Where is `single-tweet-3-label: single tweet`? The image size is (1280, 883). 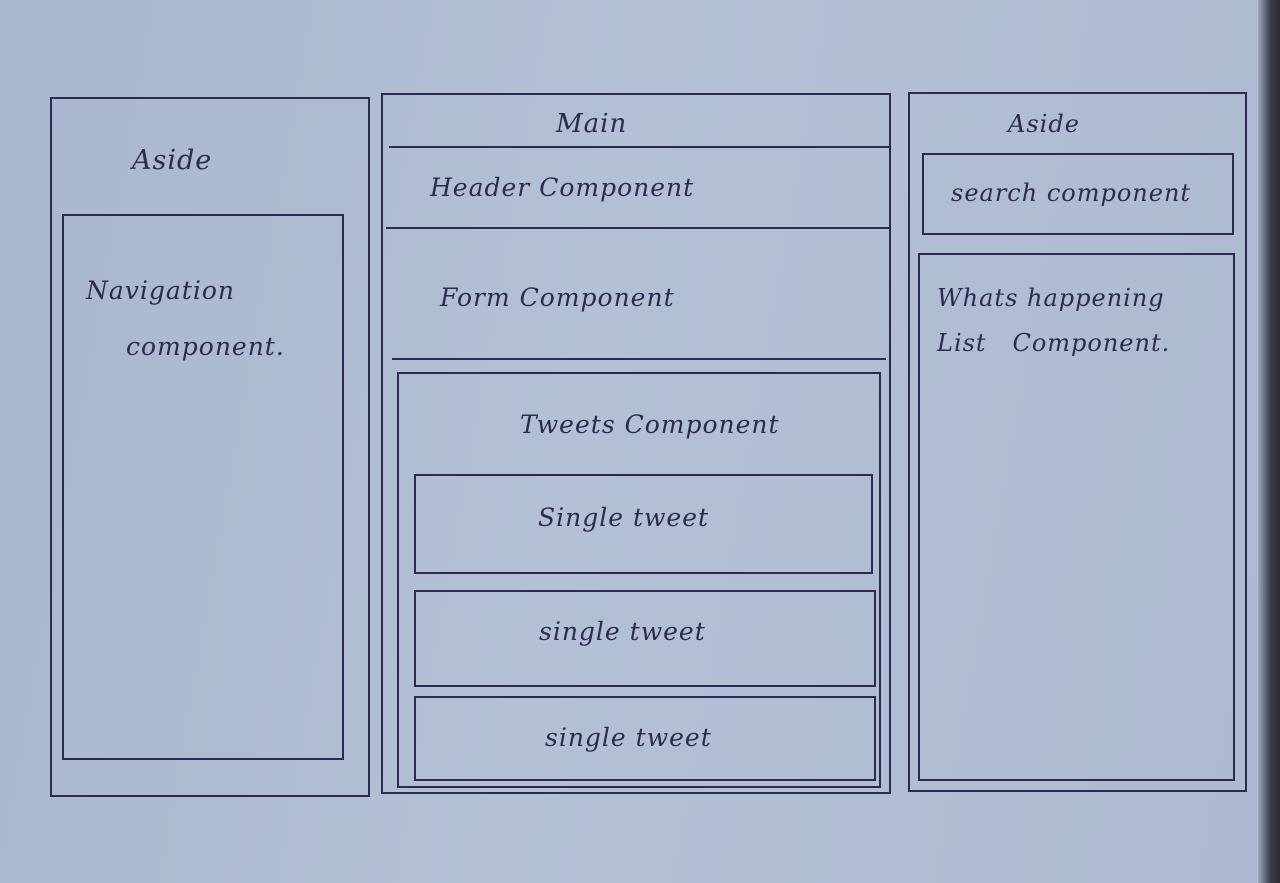 single-tweet-3-label: single tweet is located at coordinates (628, 737).